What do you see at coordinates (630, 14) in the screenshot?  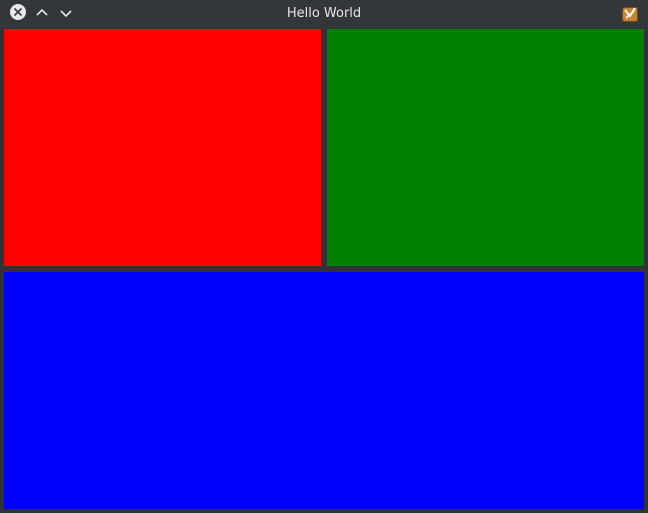 I see `app-icon` at bounding box center [630, 14].